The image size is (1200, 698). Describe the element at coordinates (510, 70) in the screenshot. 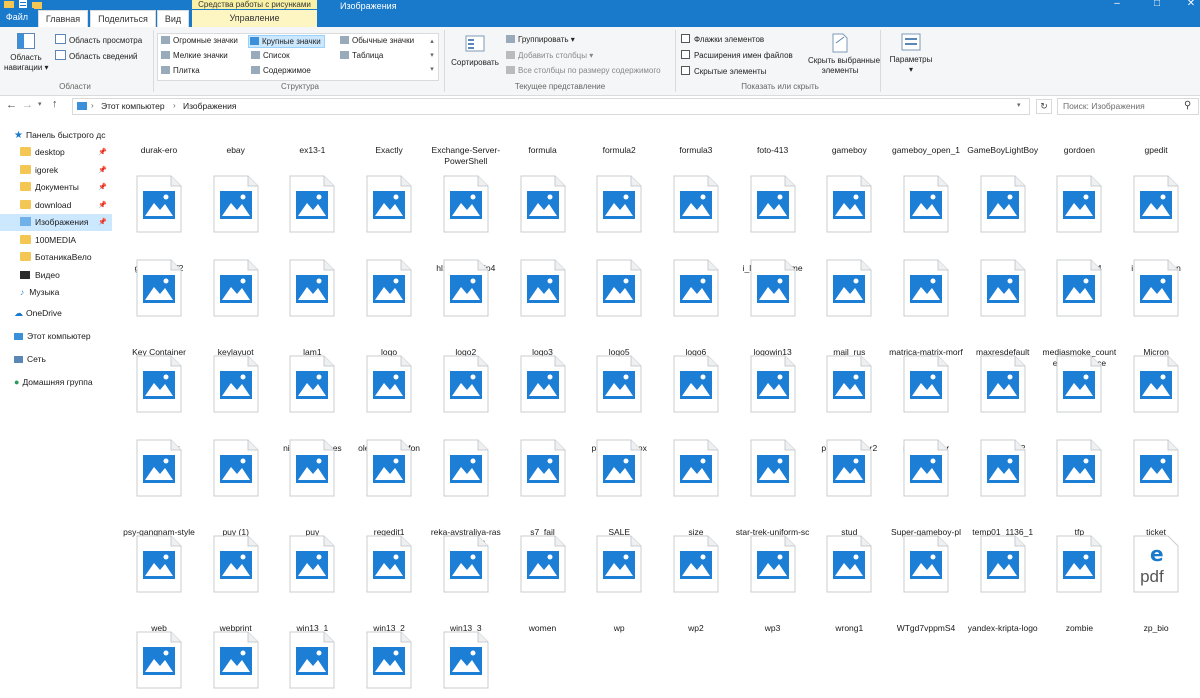

I see `fit-columns-icon` at that location.